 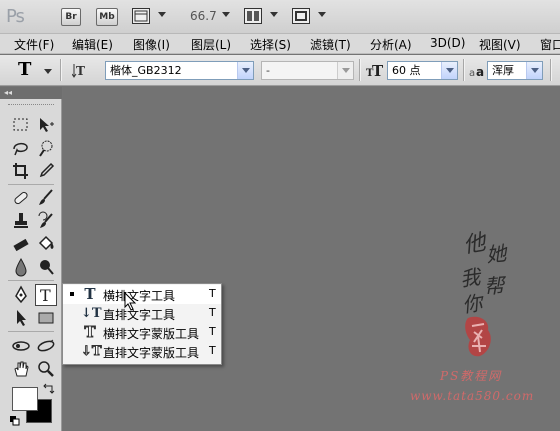 I want to click on 3d-rotate-tool-icon, so click(x=21, y=346).